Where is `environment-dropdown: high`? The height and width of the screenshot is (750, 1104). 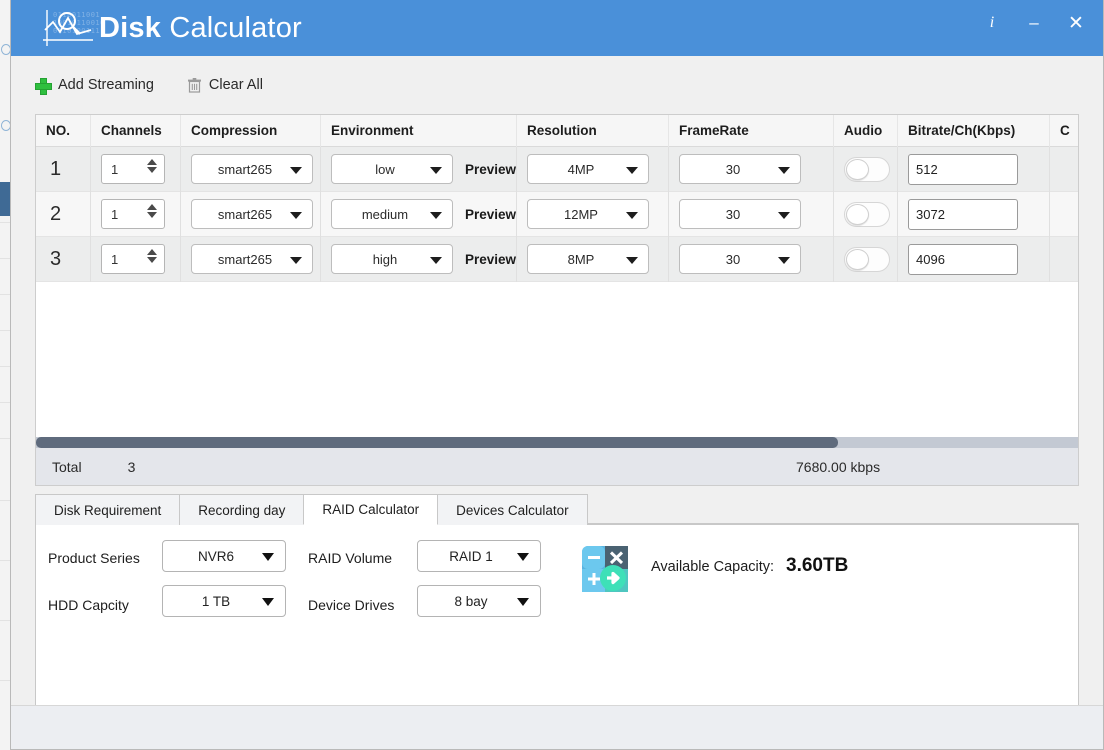
environment-dropdown: high is located at coordinates (392, 259).